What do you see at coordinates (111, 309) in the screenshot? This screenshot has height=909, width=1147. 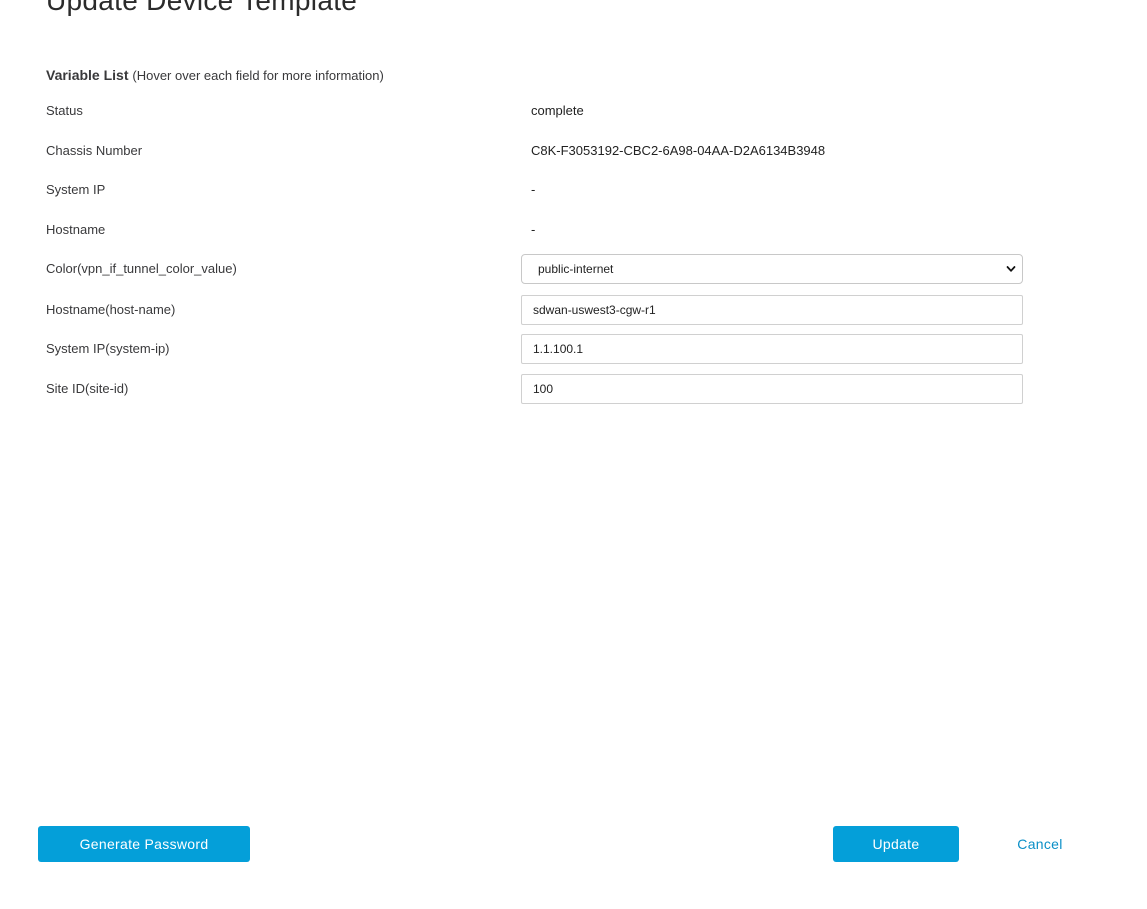 I see `host-name-label: Hostname(host-name)` at bounding box center [111, 309].